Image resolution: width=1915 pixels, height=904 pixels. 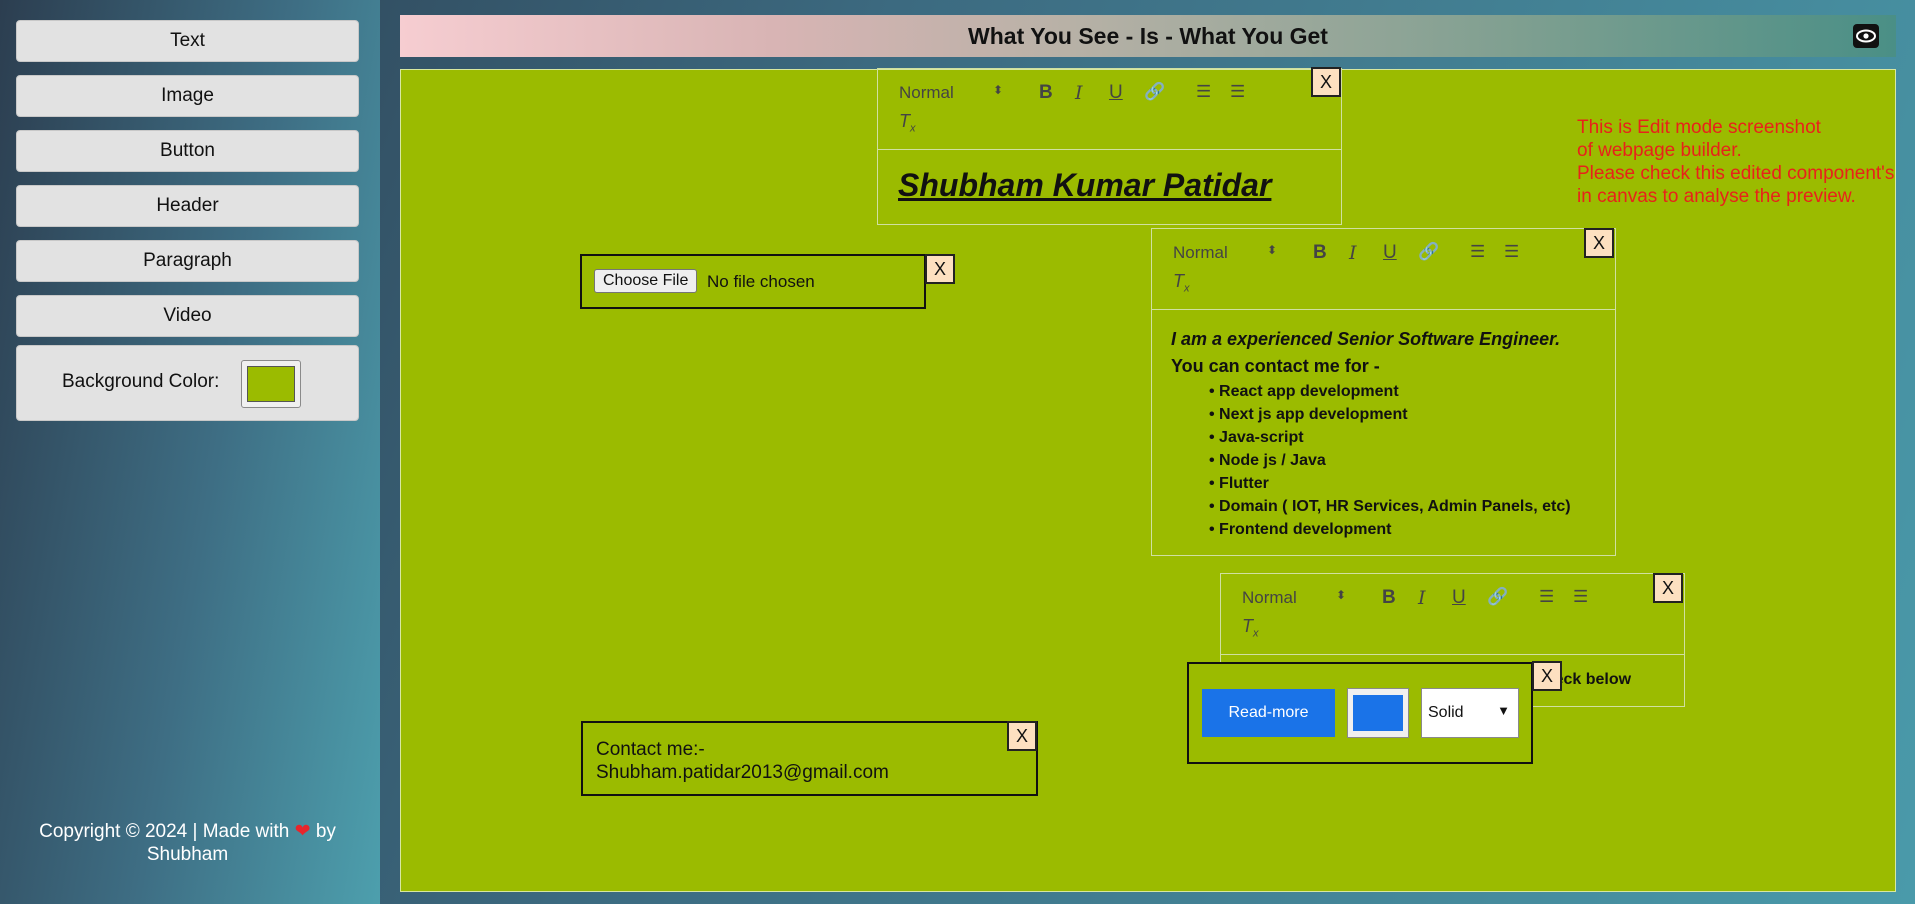 I want to click on background-color-label: Background Color:, so click(x=141, y=381).